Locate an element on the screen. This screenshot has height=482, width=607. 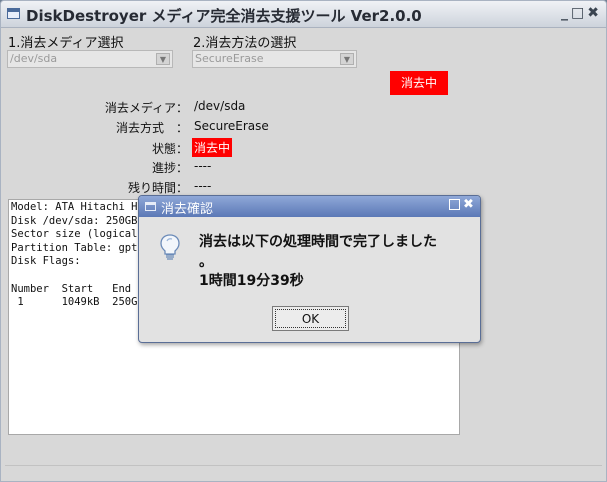
minimize-icon: _ is located at coordinates (565, 13).